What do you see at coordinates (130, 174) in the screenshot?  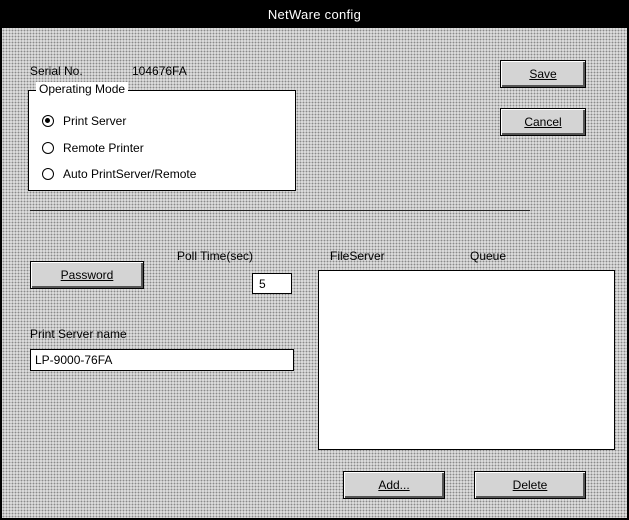 I see `radio-auto-printserver-remote-label: Auto PrintServer/Remote` at bounding box center [130, 174].